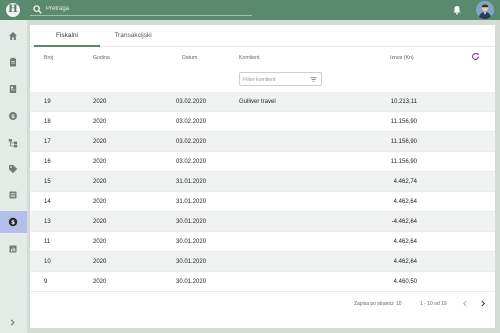  I want to click on cell-iznos: 4.460,50, so click(405, 282).